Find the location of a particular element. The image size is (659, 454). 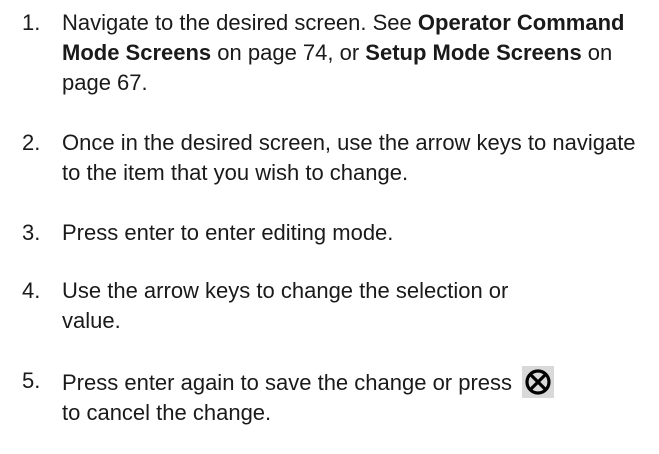

step-number: 3. is located at coordinates (31, 232).